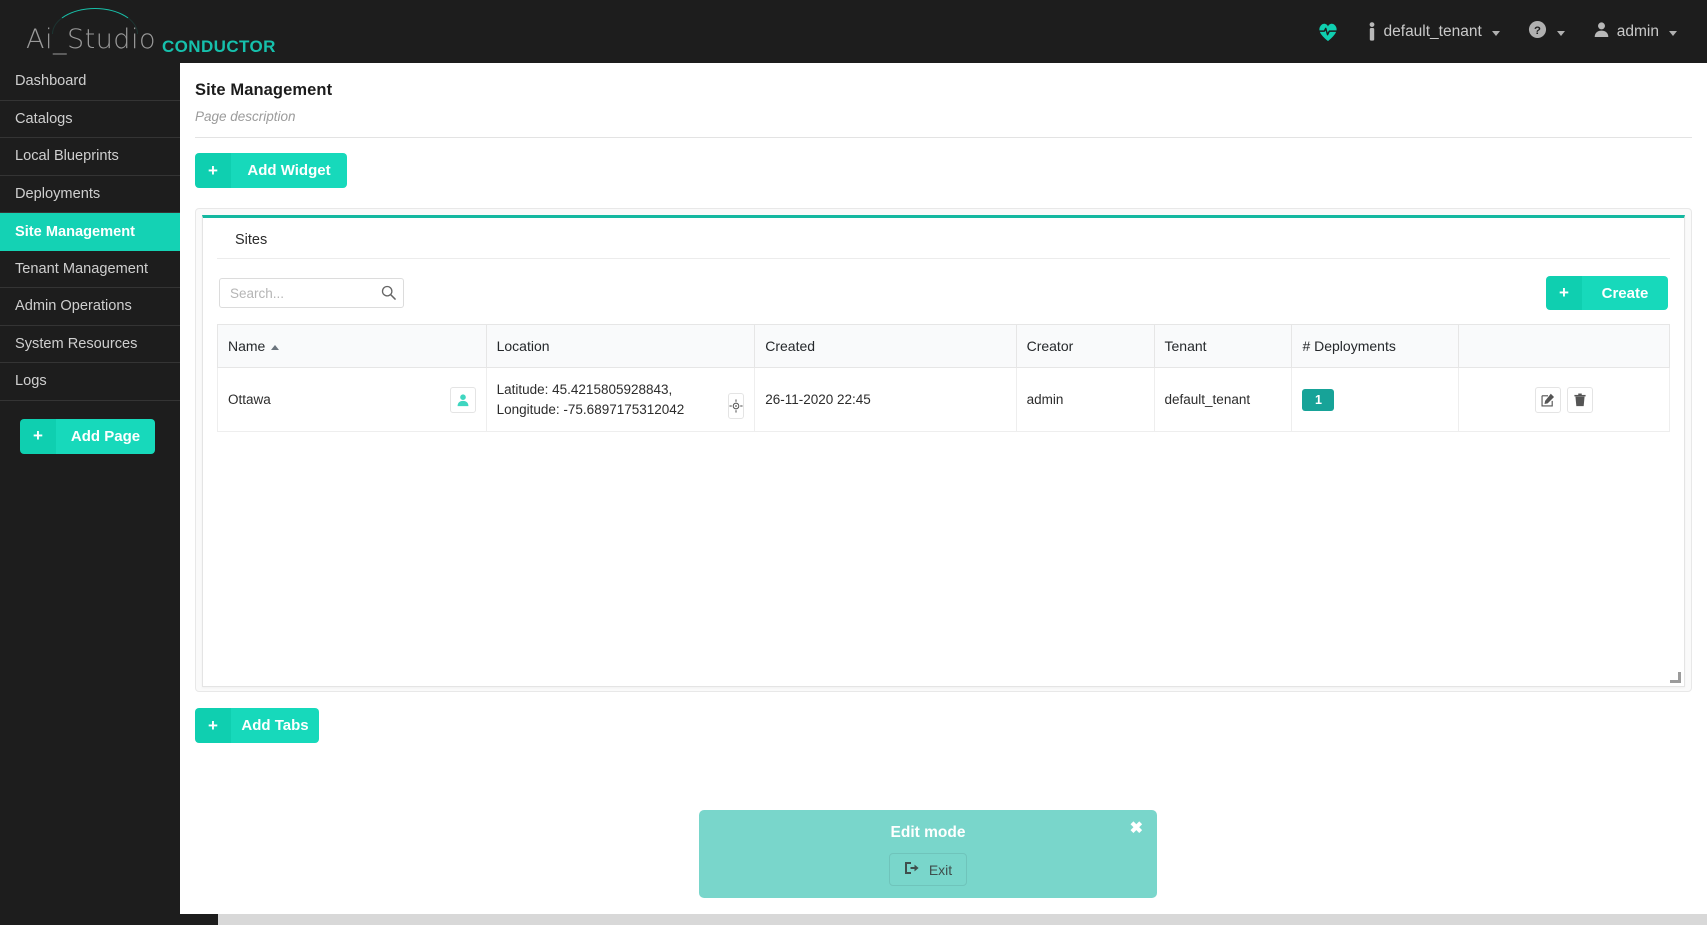  What do you see at coordinates (1050, 346) in the screenshot?
I see `column-label: Creator` at bounding box center [1050, 346].